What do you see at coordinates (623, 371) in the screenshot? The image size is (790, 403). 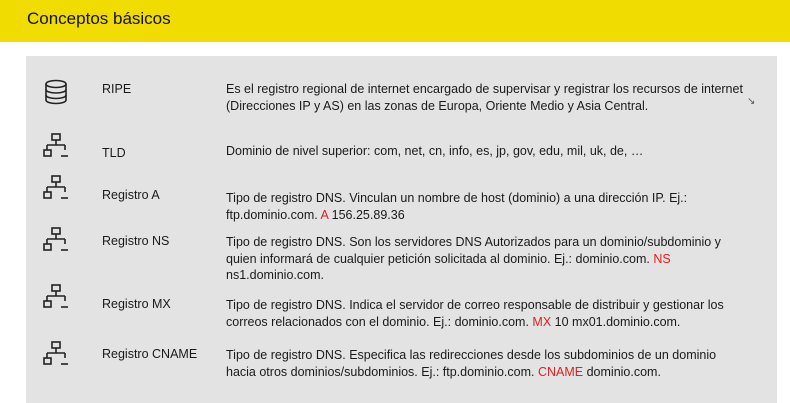 I see `example-suffix: dominio.com.` at bounding box center [623, 371].